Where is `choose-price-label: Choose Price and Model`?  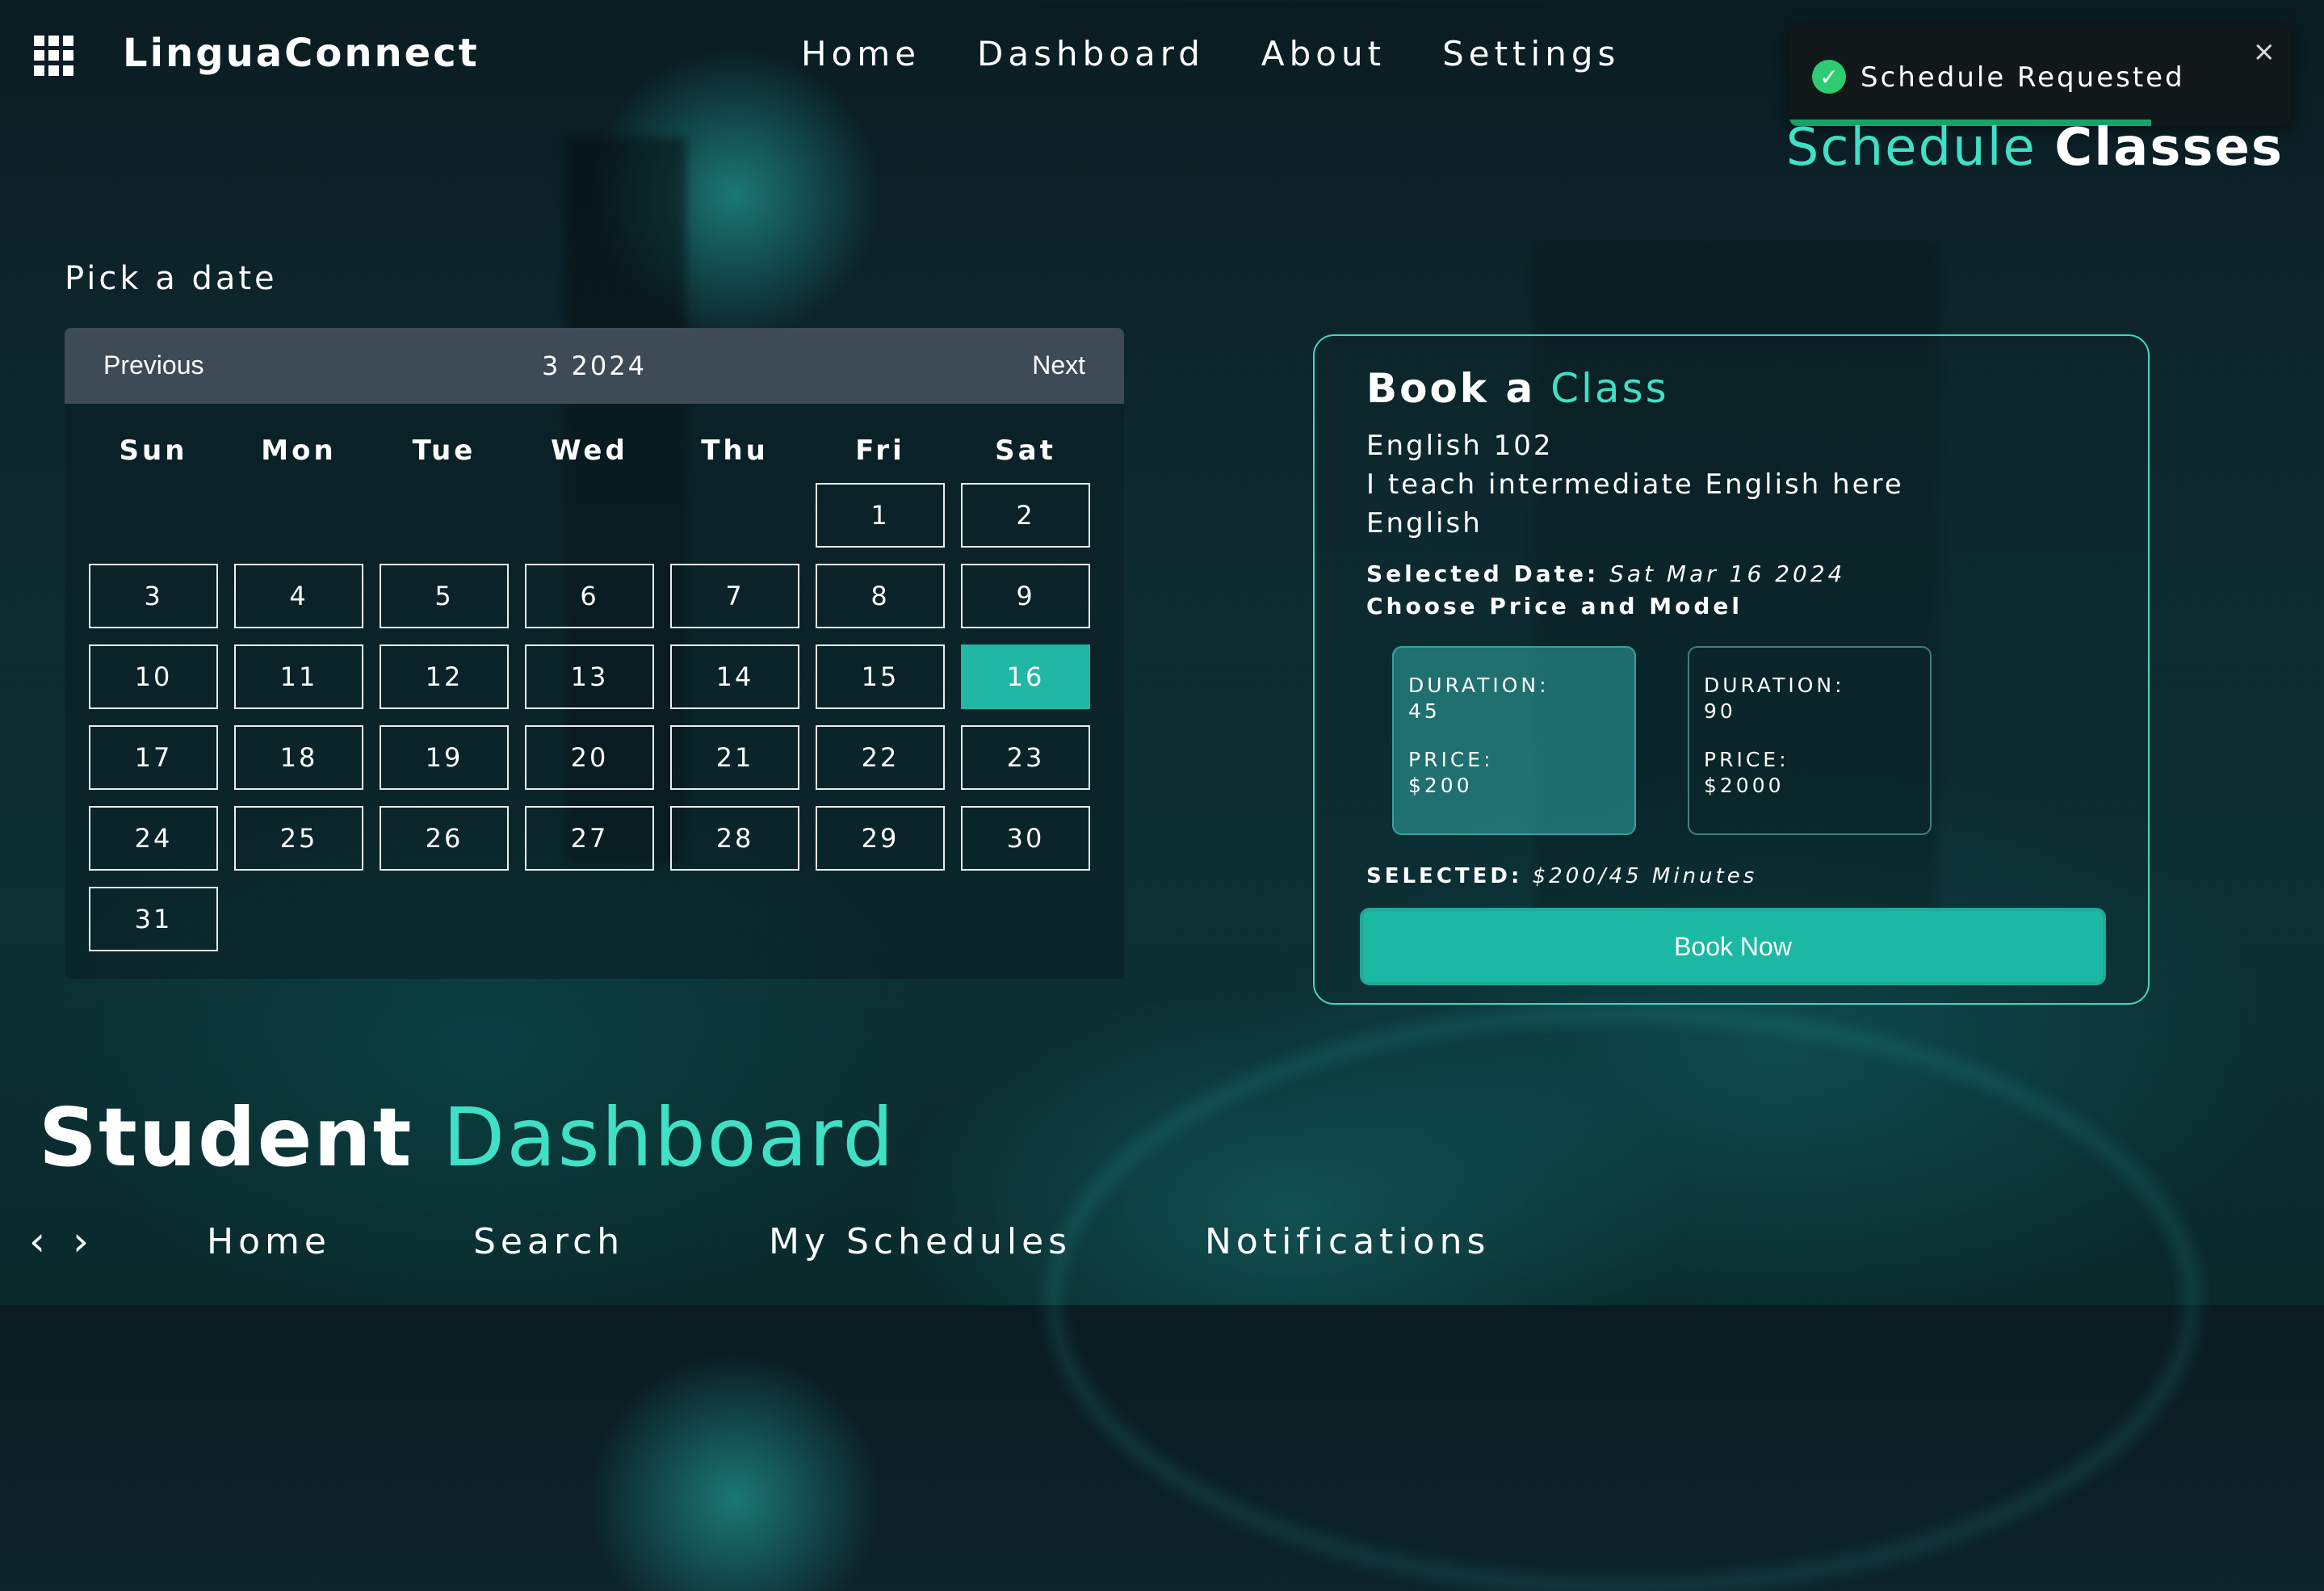
choose-price-label: Choose Price and Model is located at coordinates (1554, 606).